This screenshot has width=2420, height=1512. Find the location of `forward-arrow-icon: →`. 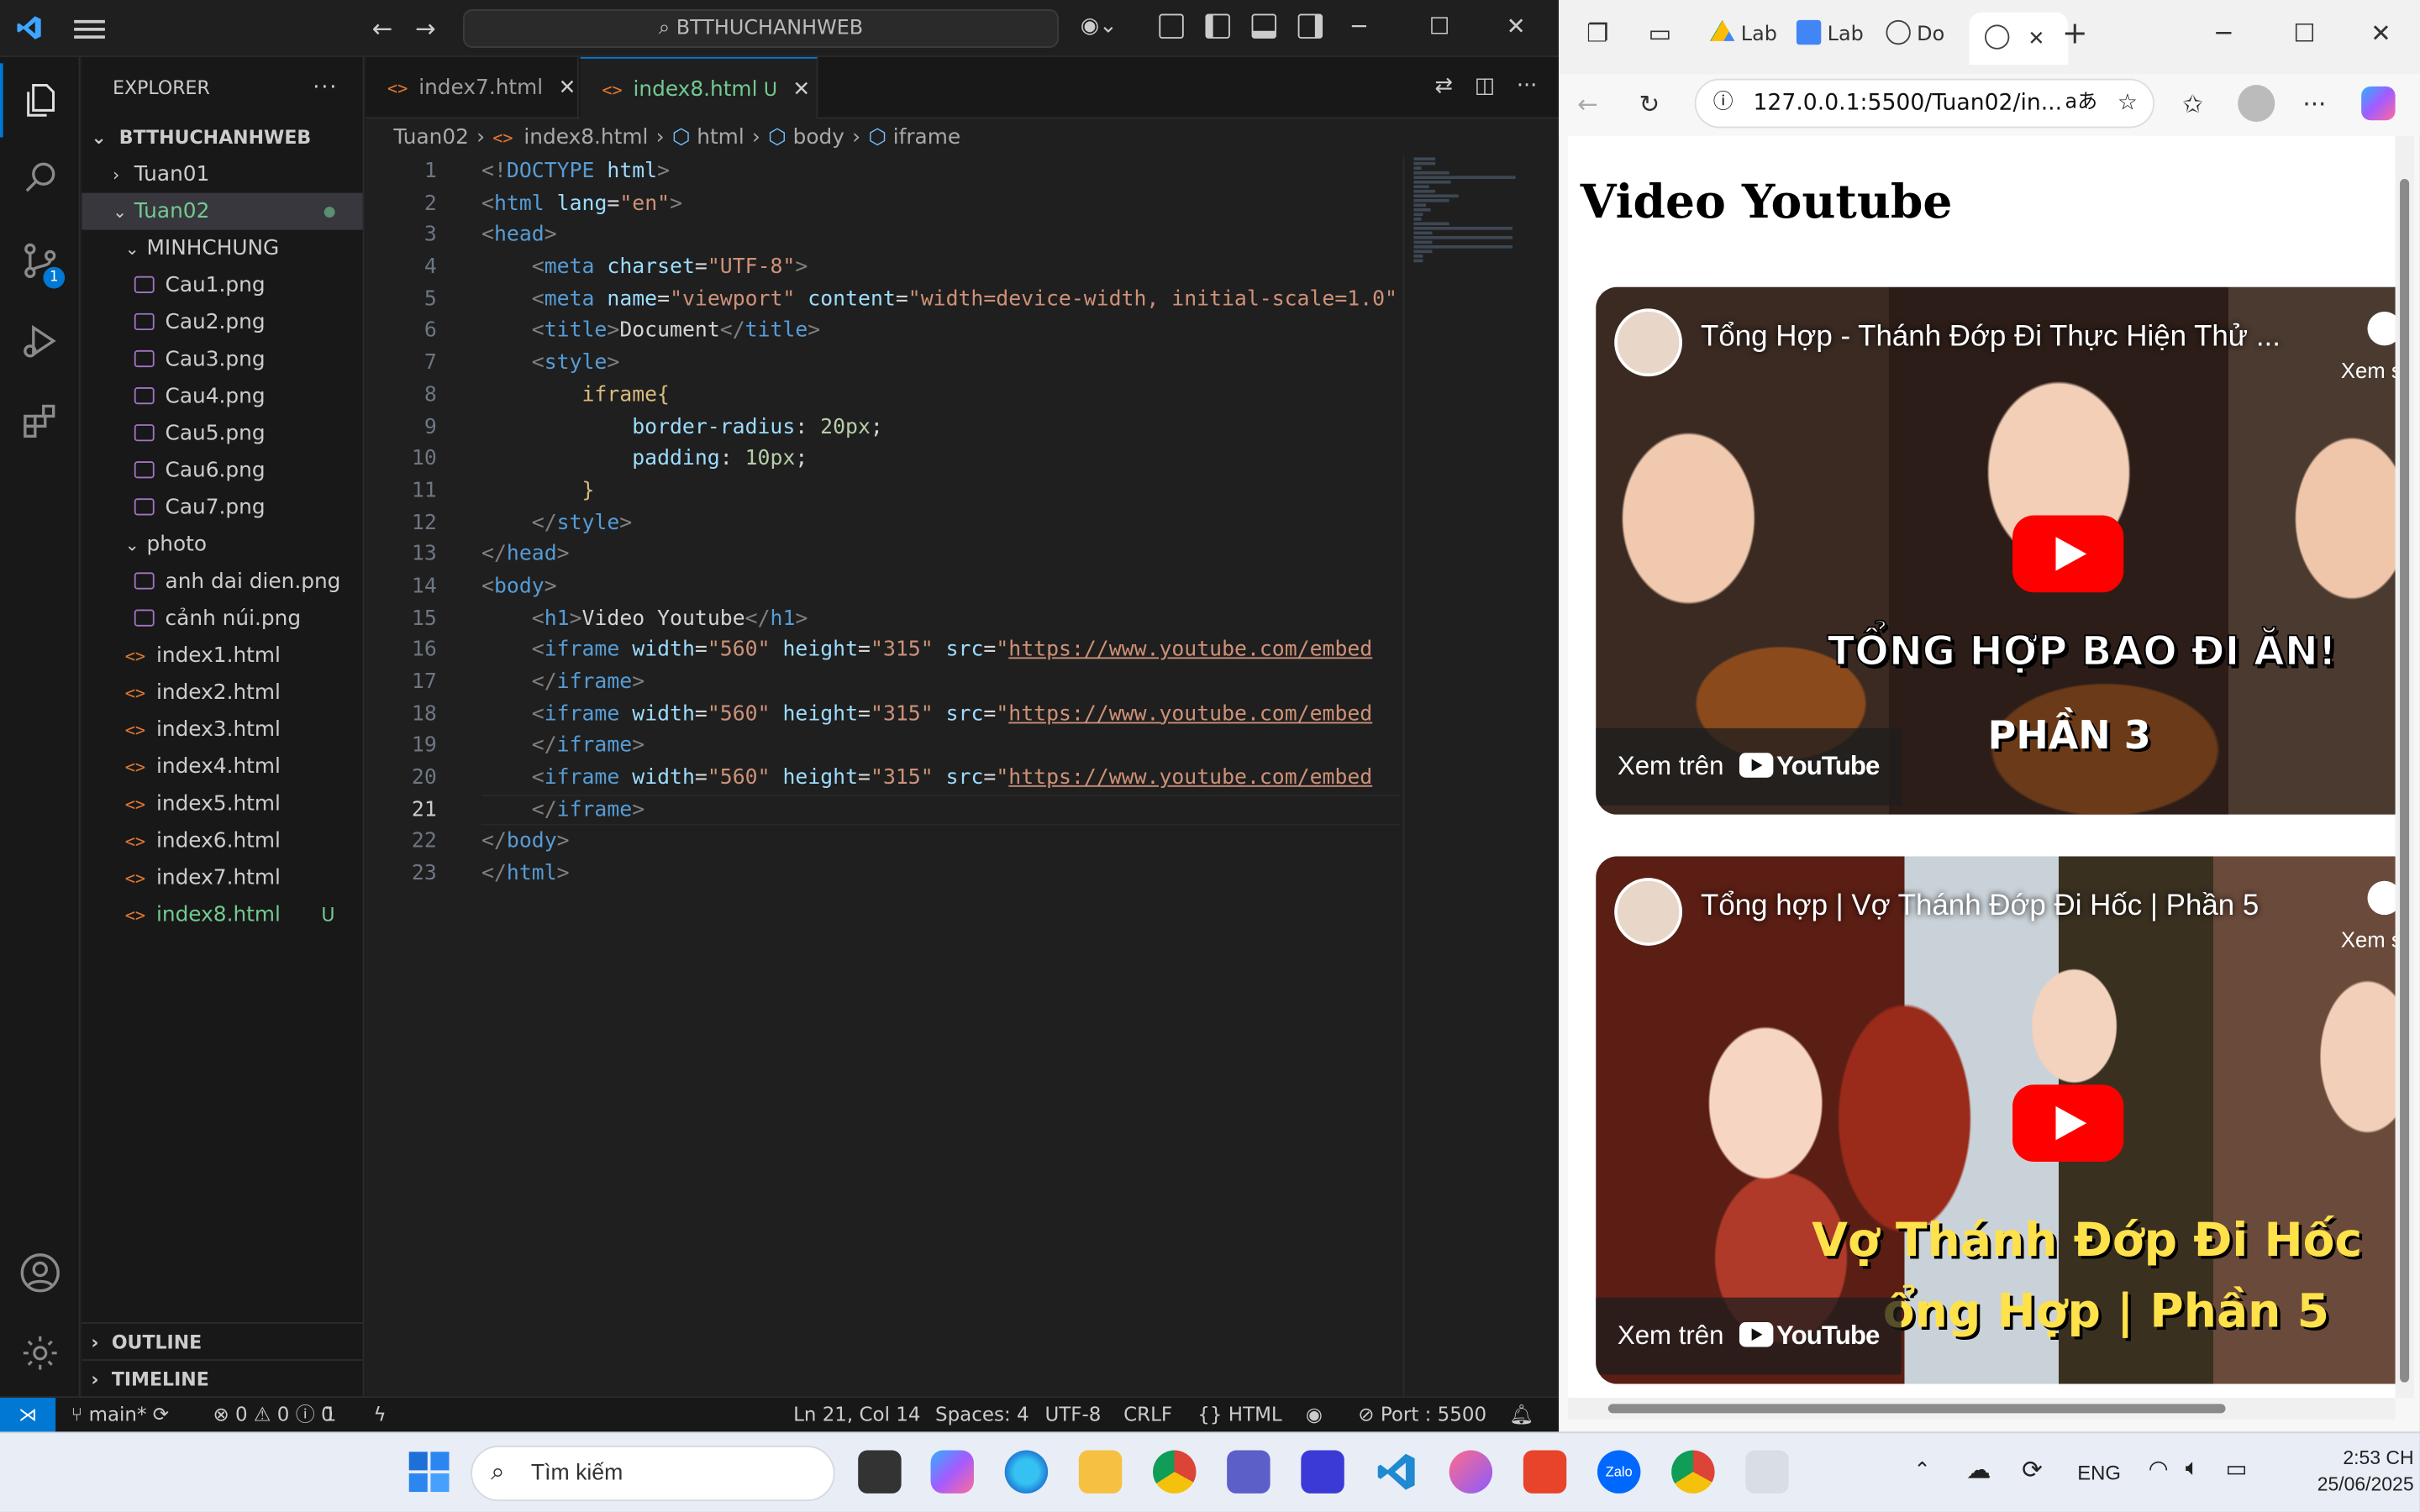

forward-arrow-icon: → is located at coordinates (426, 29).